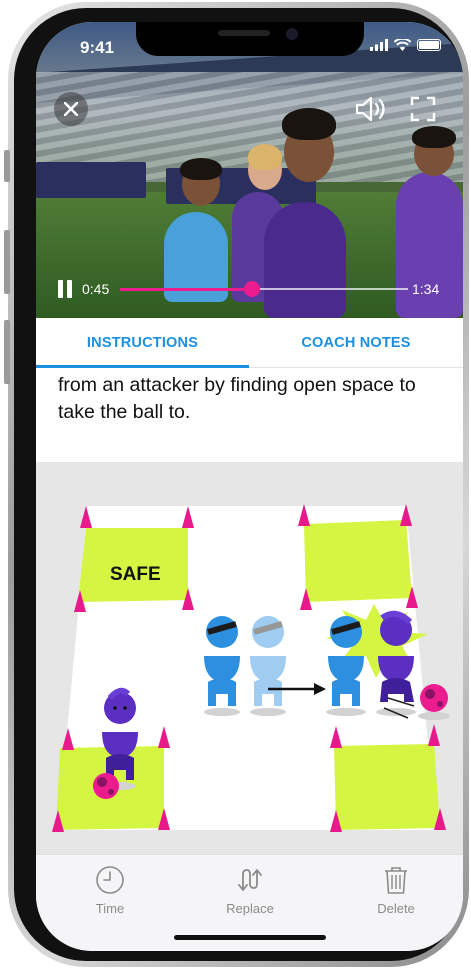 The image size is (471, 971). I want to click on pause-icon, so click(65, 289).